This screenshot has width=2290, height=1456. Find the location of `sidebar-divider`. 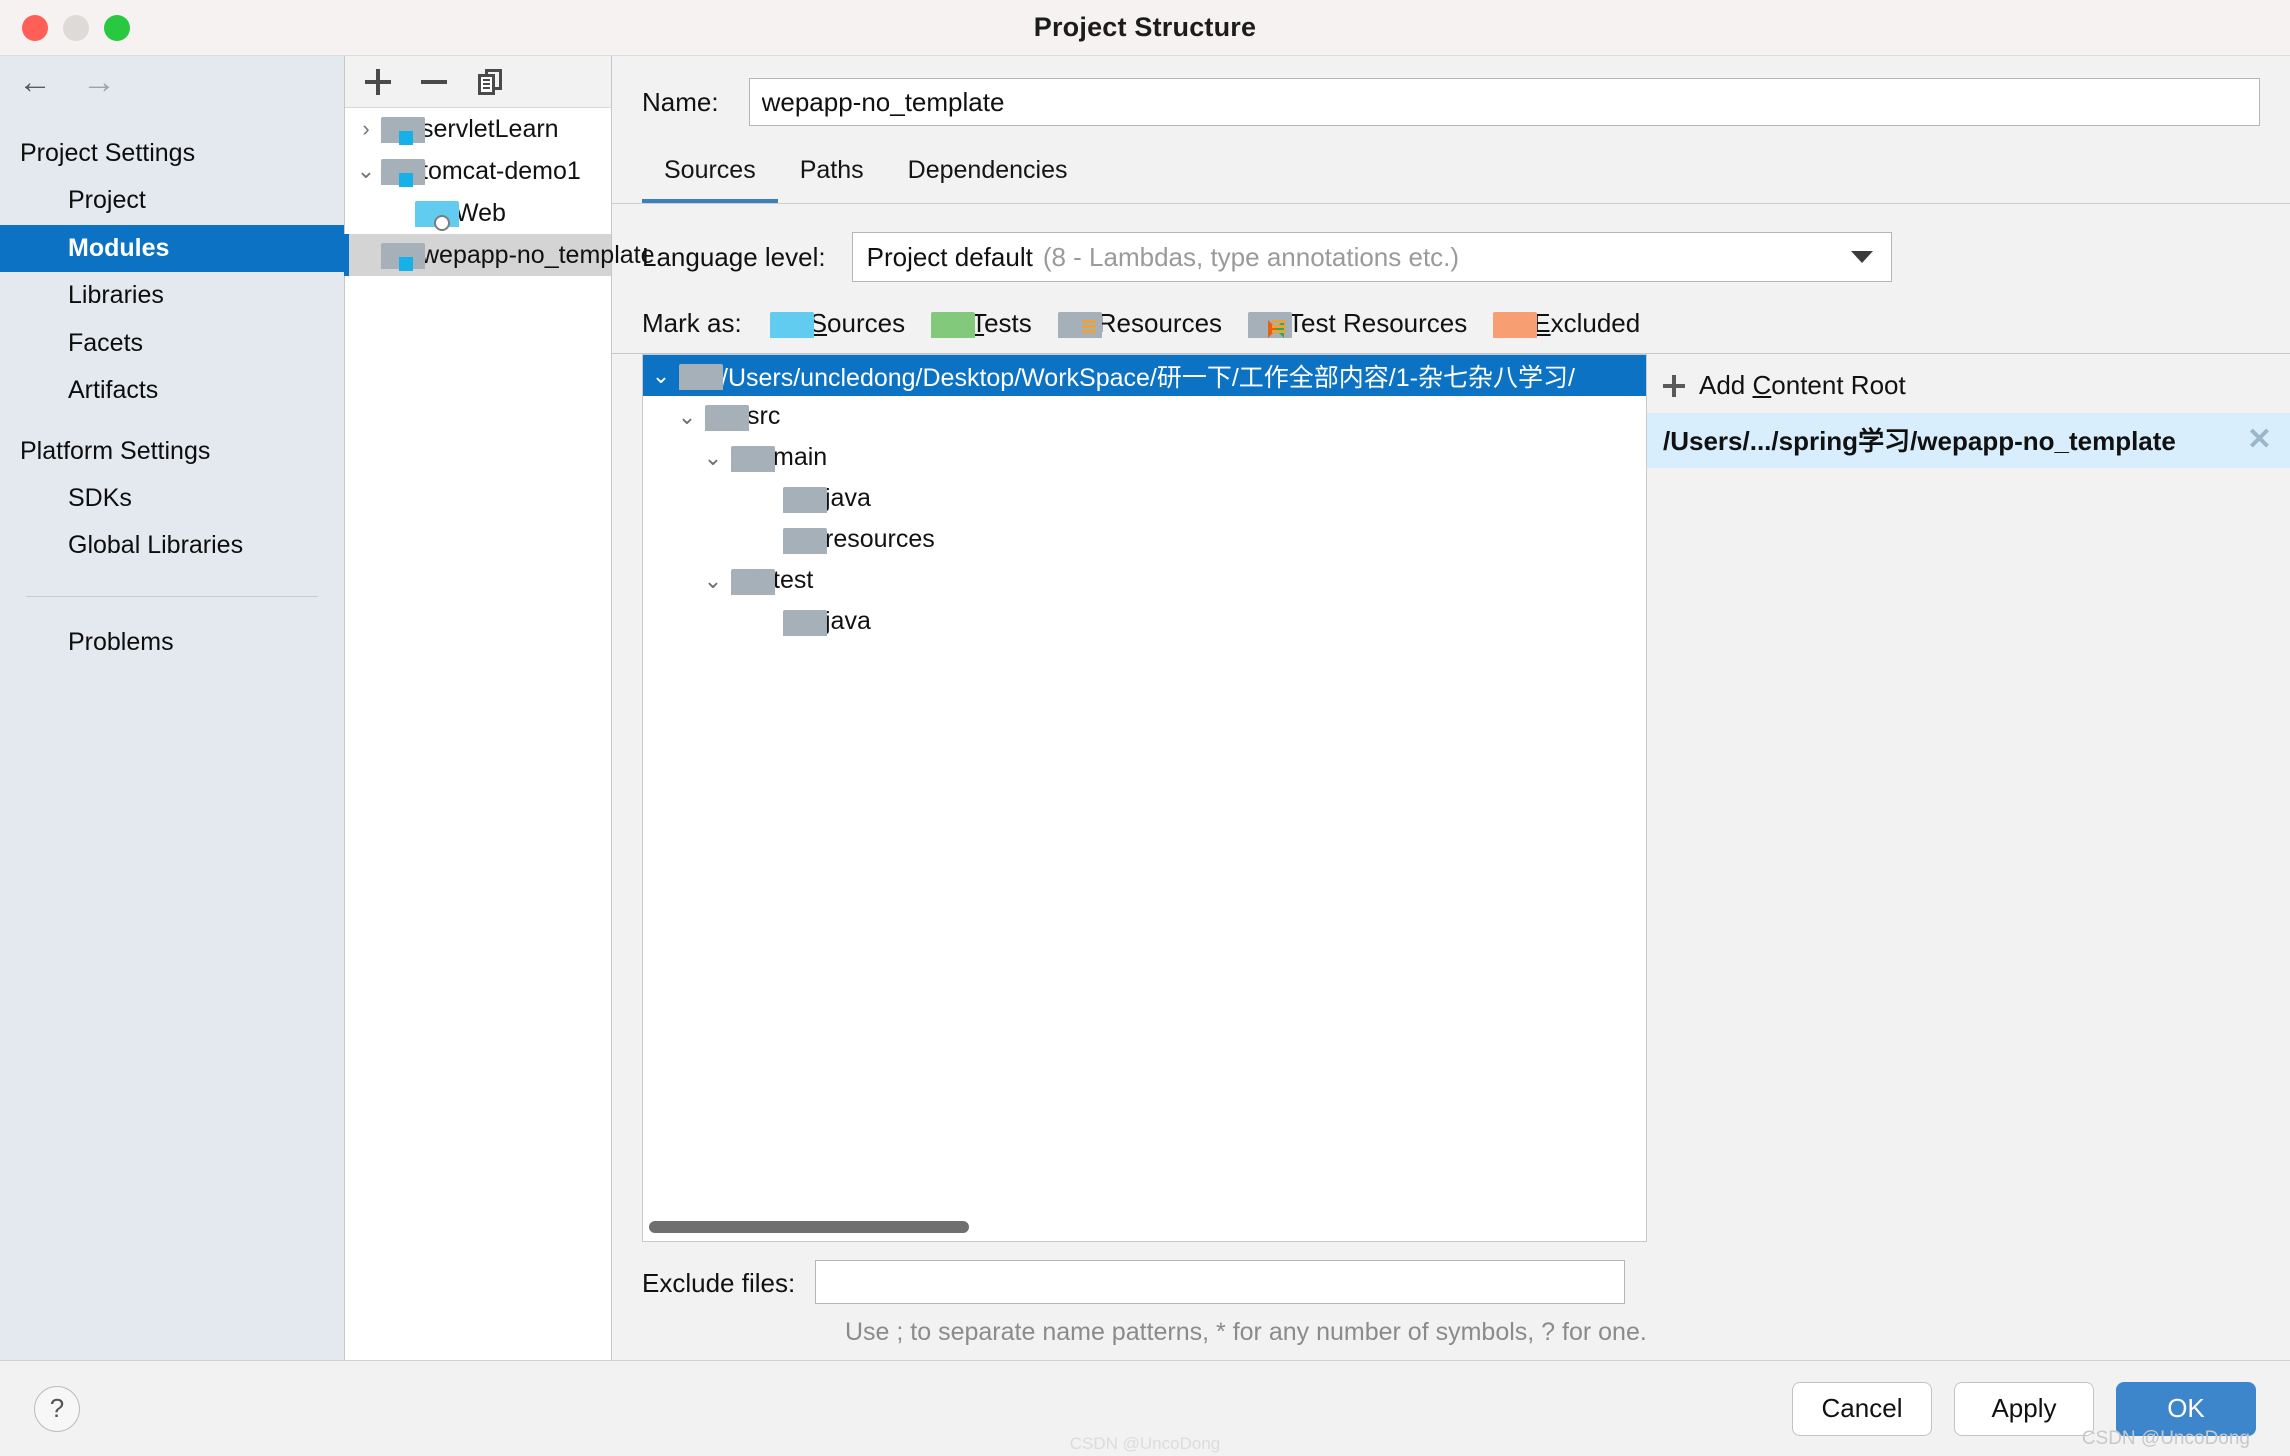

sidebar-divider is located at coordinates (172, 596).